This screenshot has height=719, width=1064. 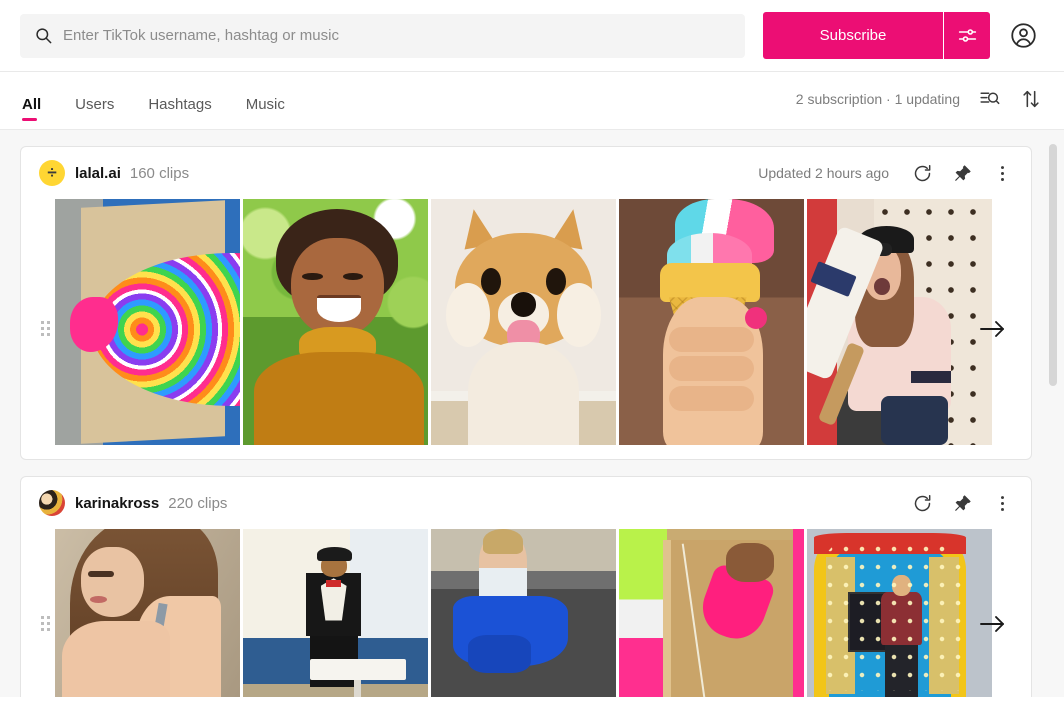 I want to click on channel-name: karinakross, so click(x=117, y=503).